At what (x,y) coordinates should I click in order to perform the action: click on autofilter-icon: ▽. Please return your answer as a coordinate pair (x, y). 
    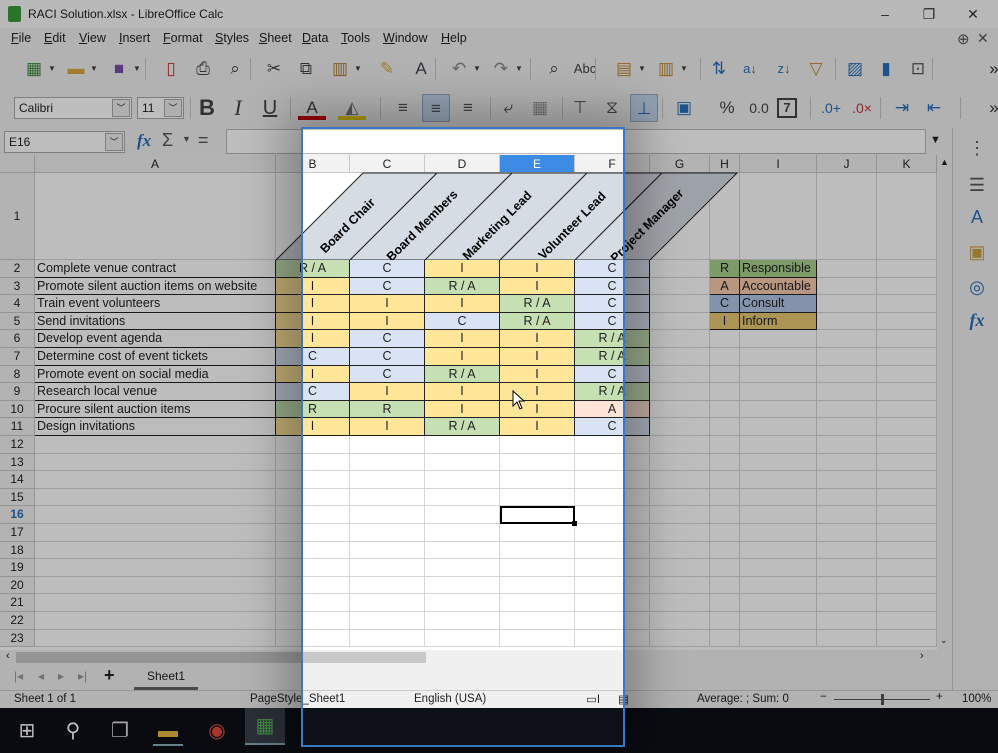
    Looking at the image, I should click on (816, 69).